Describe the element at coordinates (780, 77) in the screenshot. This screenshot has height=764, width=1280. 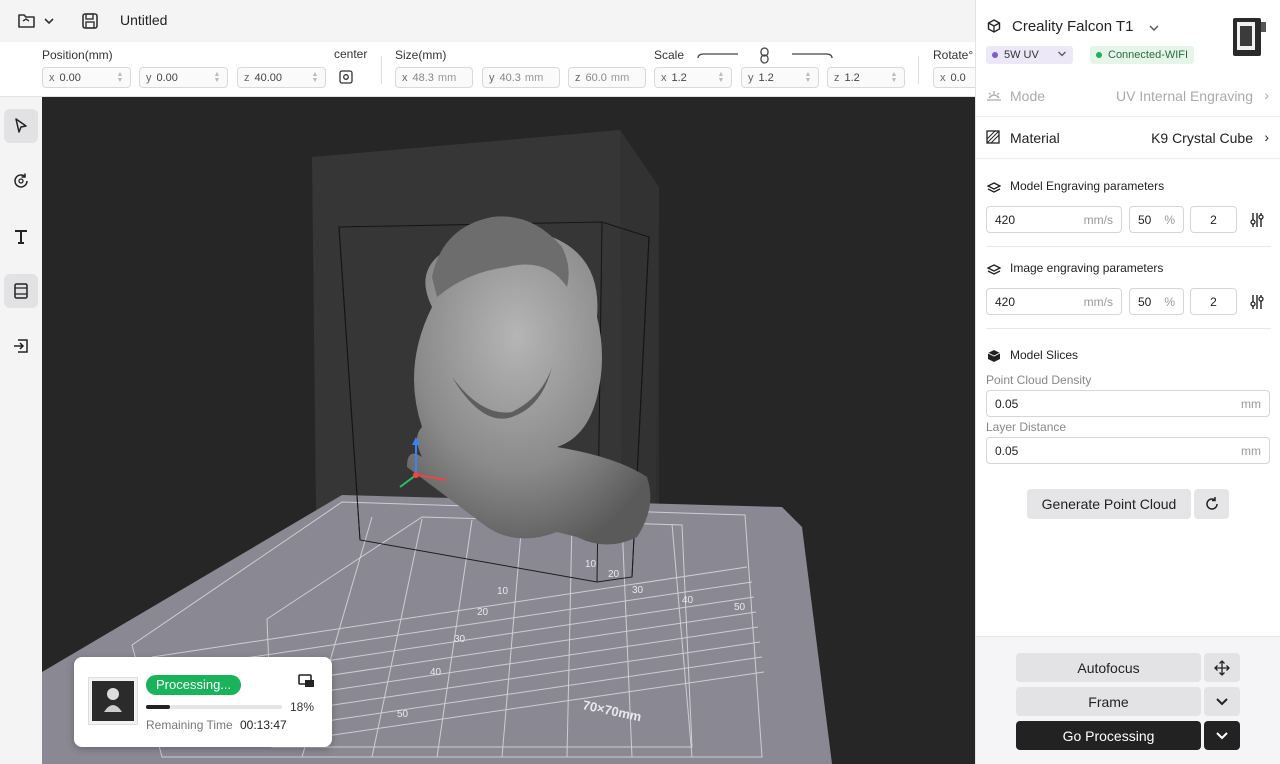
I see `scale-y-field: y 1.2 ▲ ▼` at that location.